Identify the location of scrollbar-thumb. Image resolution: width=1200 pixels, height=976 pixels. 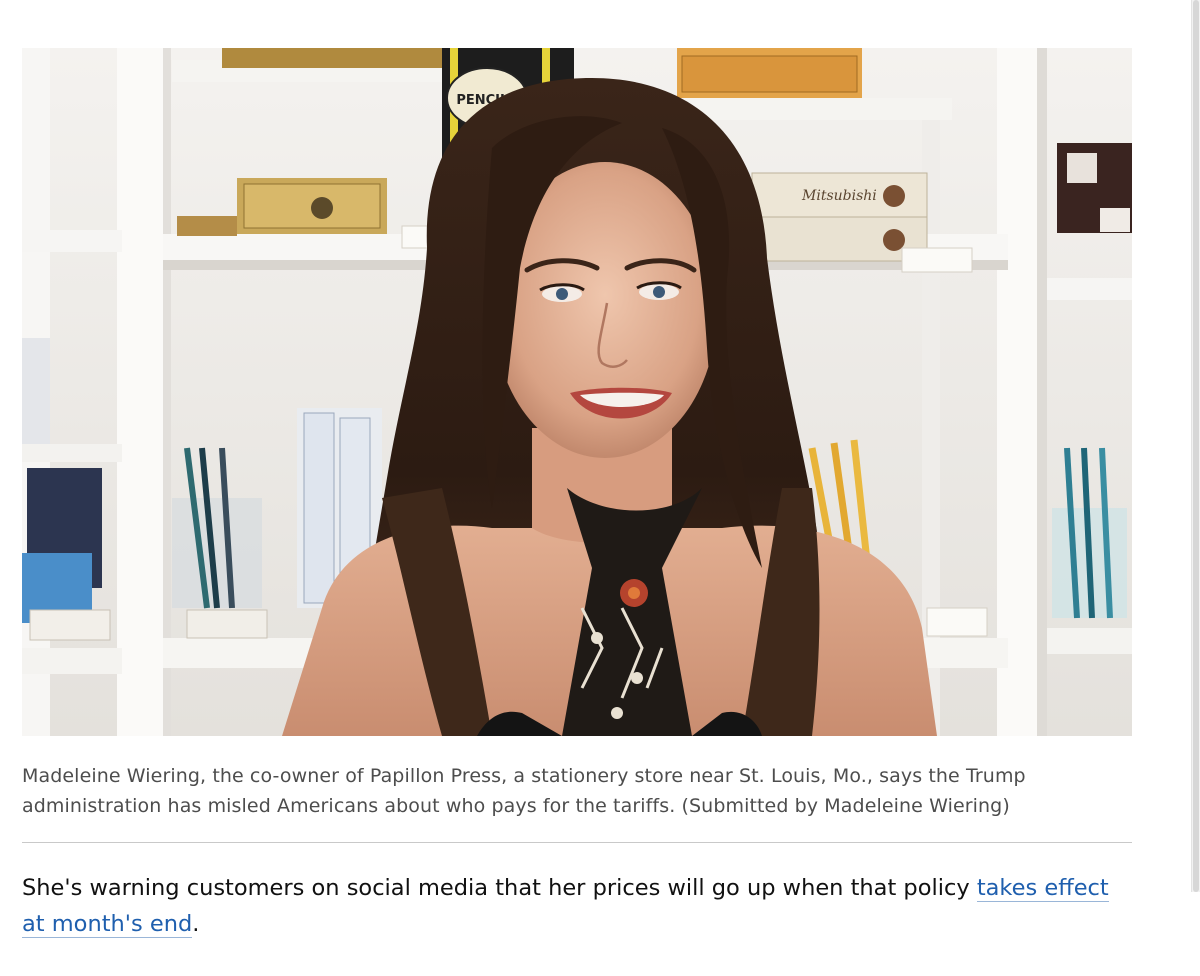
(1196, 446).